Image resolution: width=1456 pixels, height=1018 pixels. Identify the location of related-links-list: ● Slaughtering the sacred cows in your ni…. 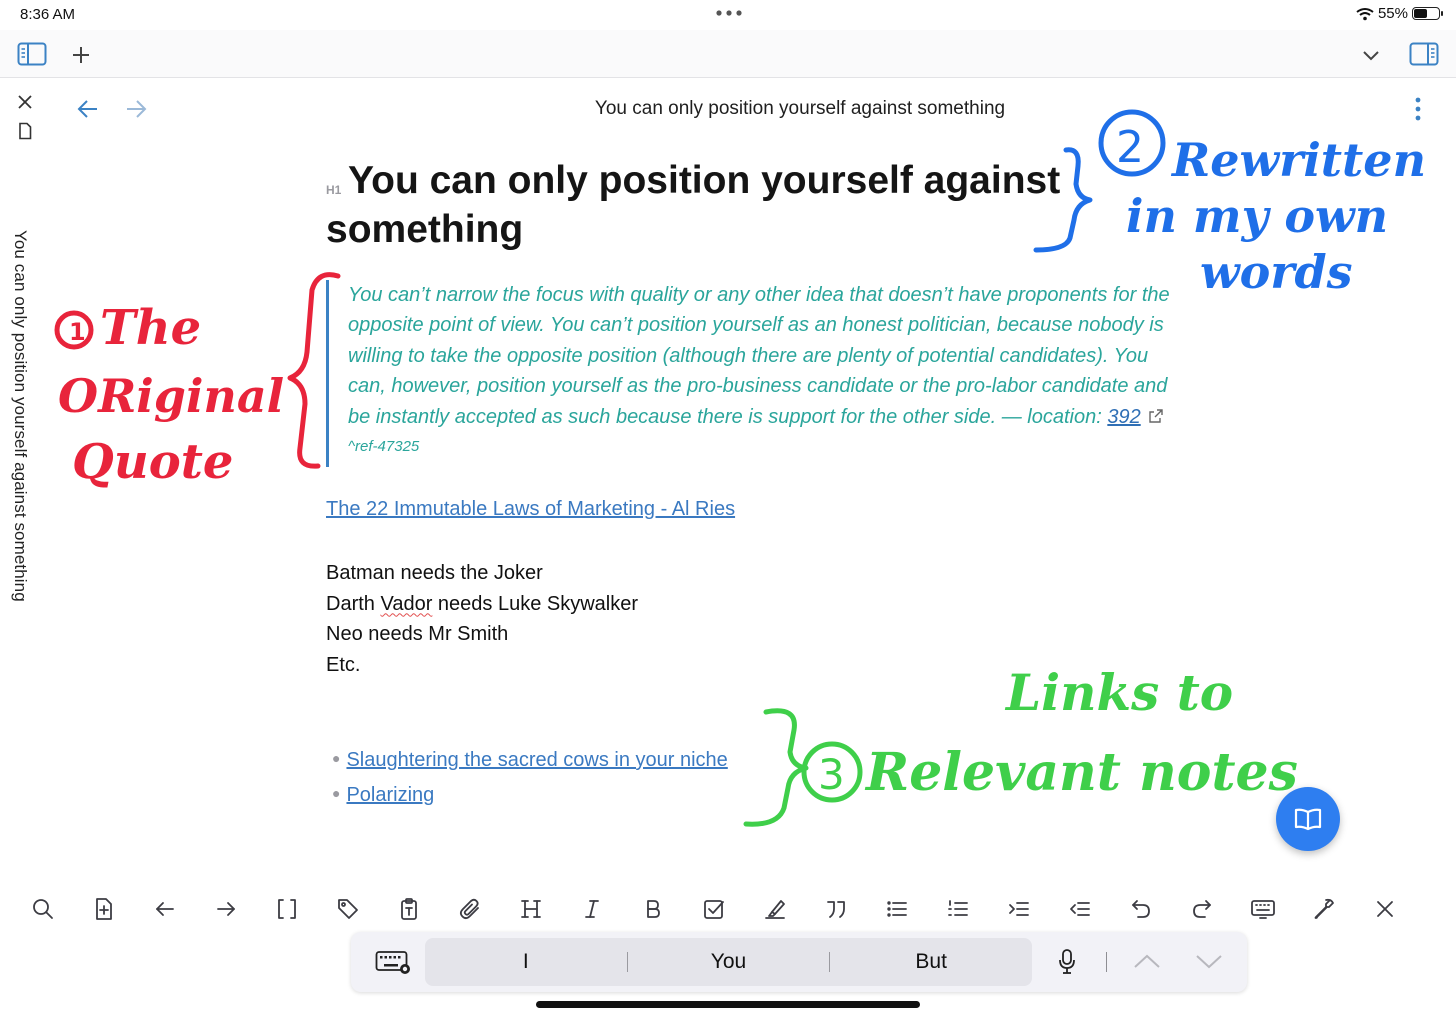
(530, 777).